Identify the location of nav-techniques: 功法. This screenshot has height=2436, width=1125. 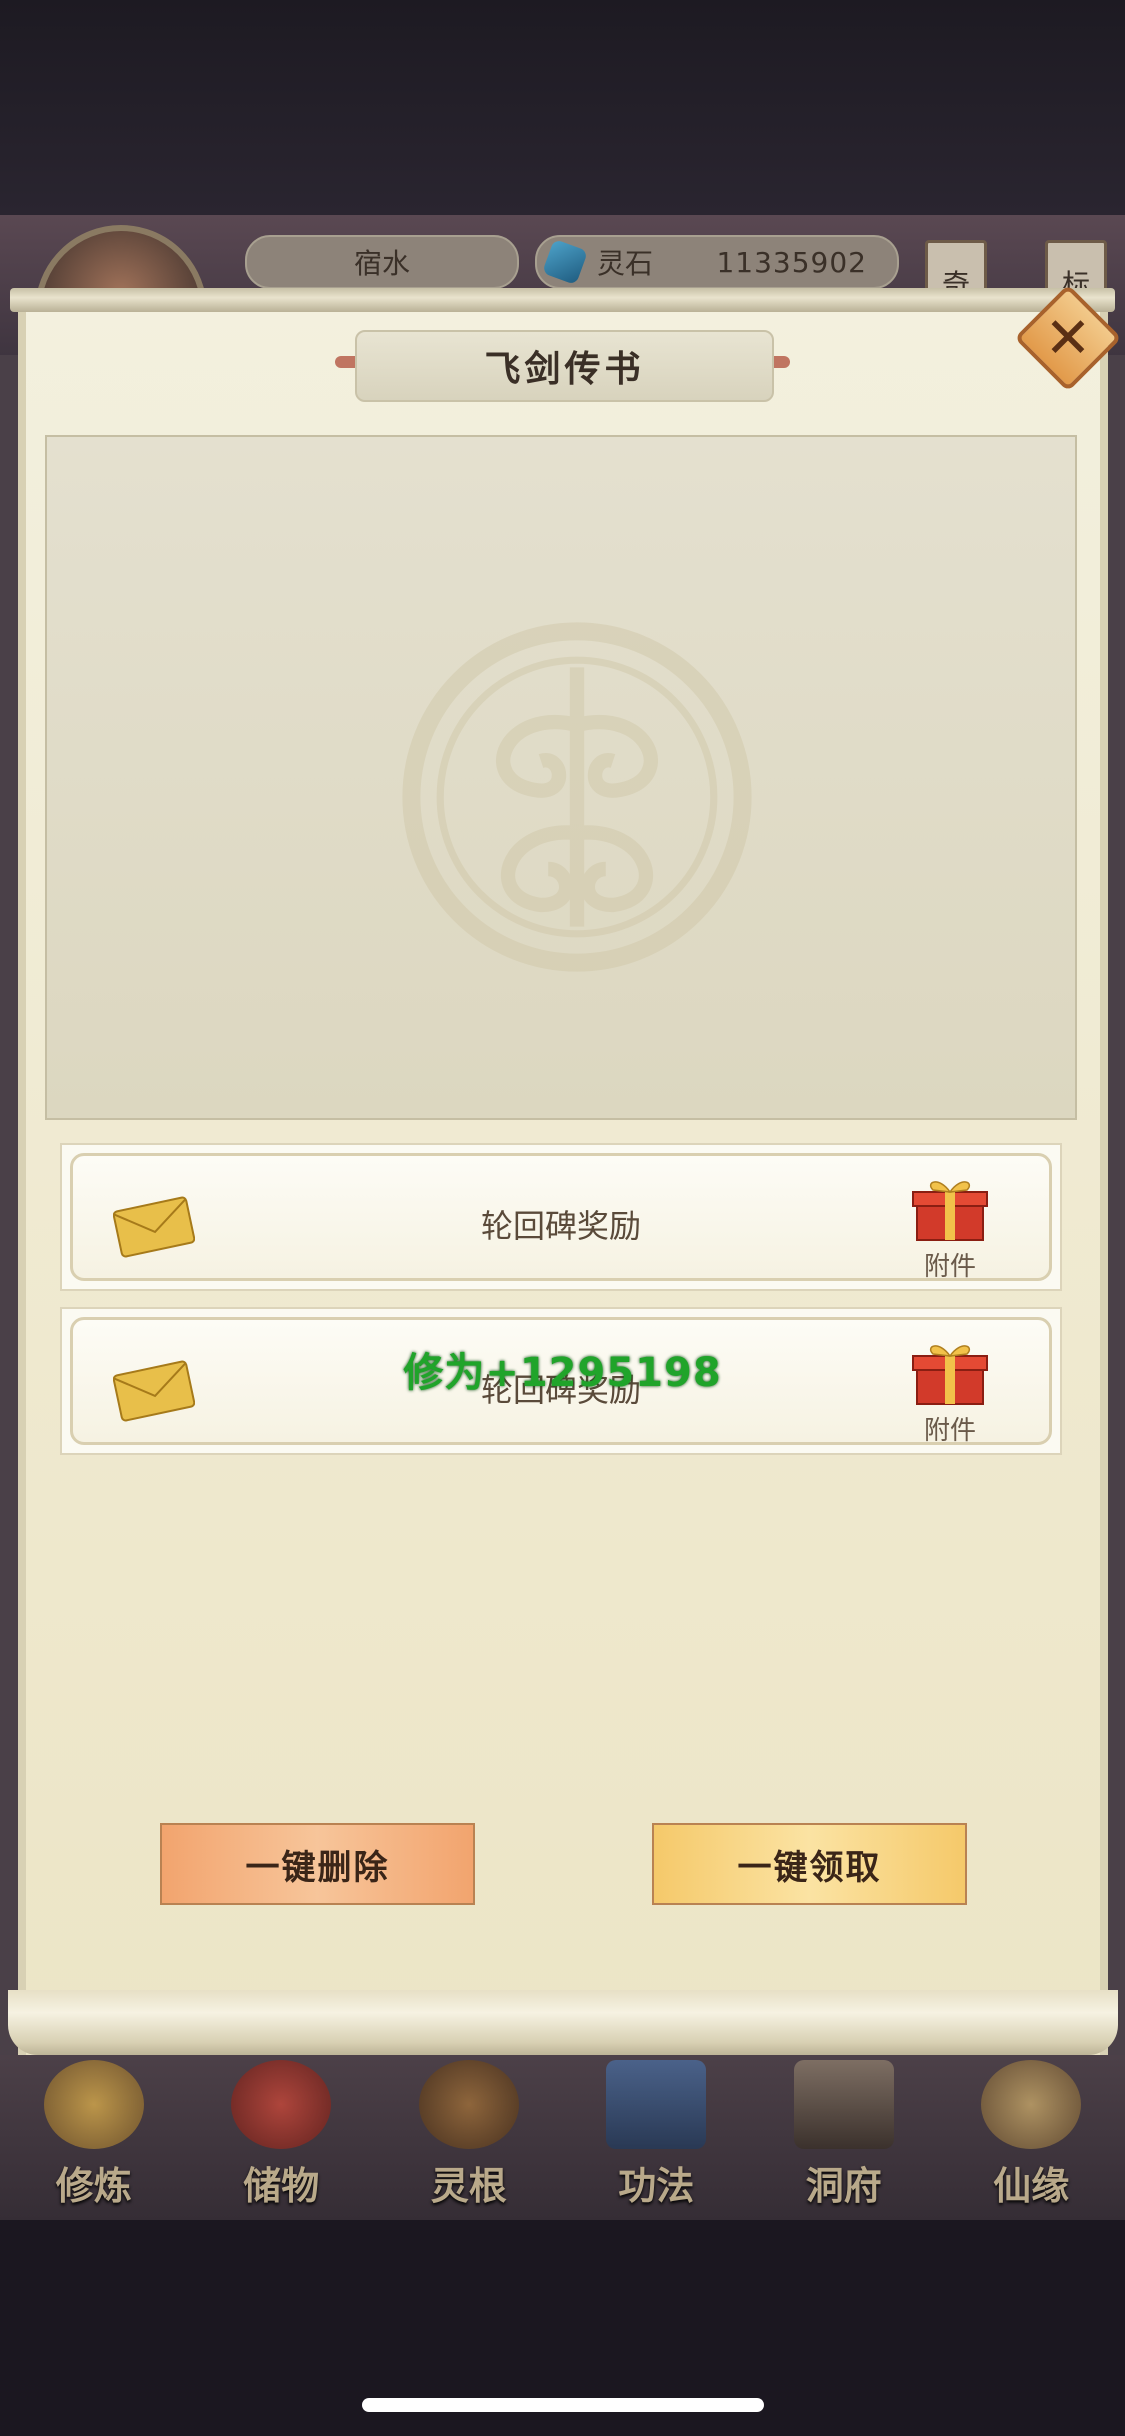
(656, 2140).